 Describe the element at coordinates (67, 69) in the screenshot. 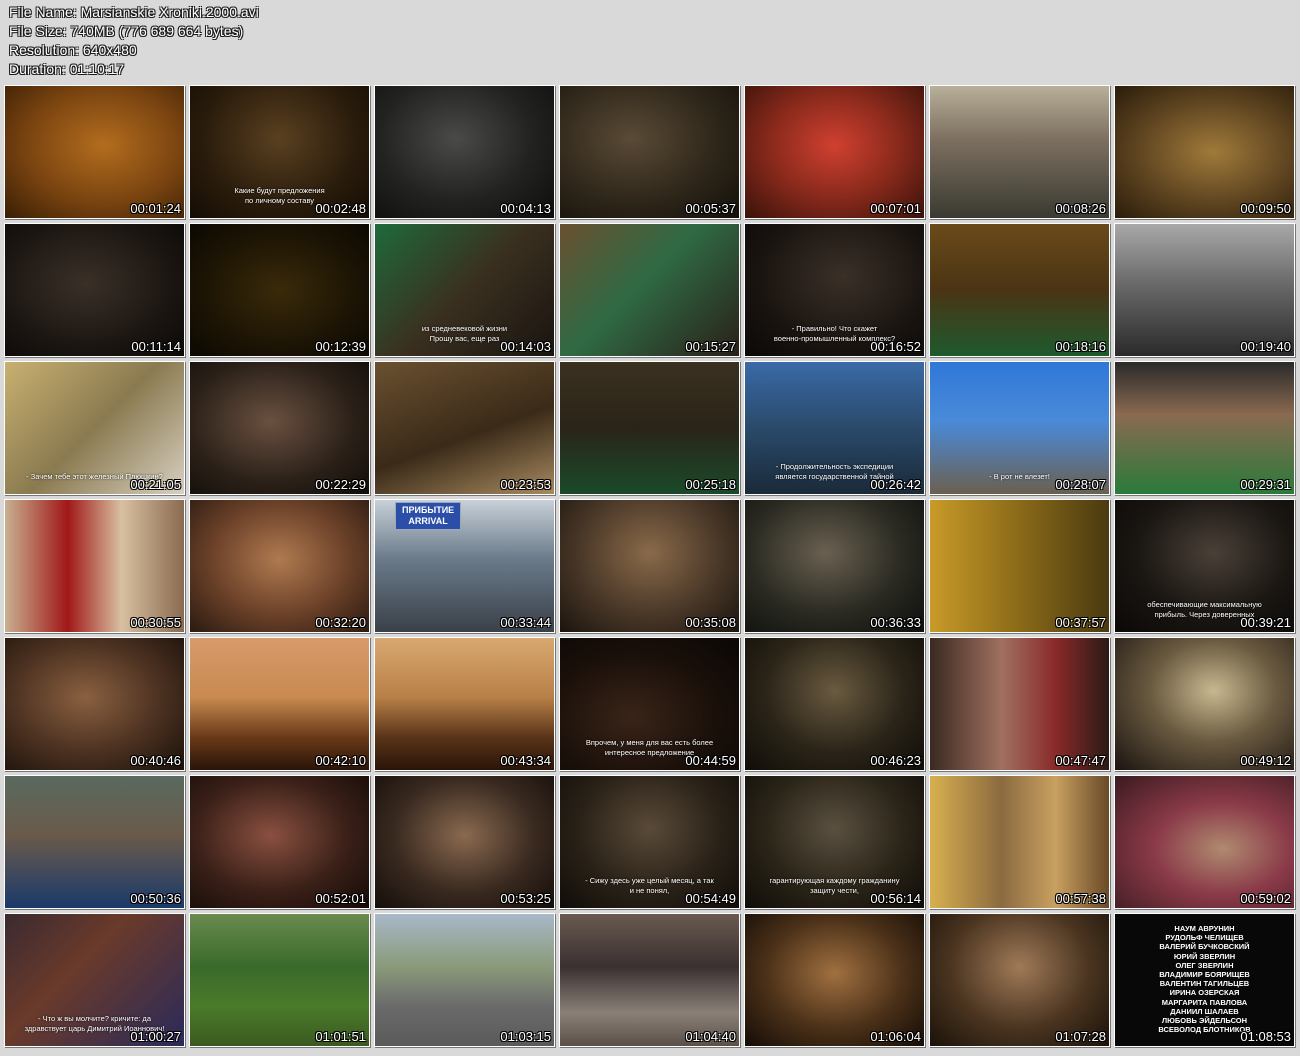

I see `duration: Duration: 01:10:17` at that location.